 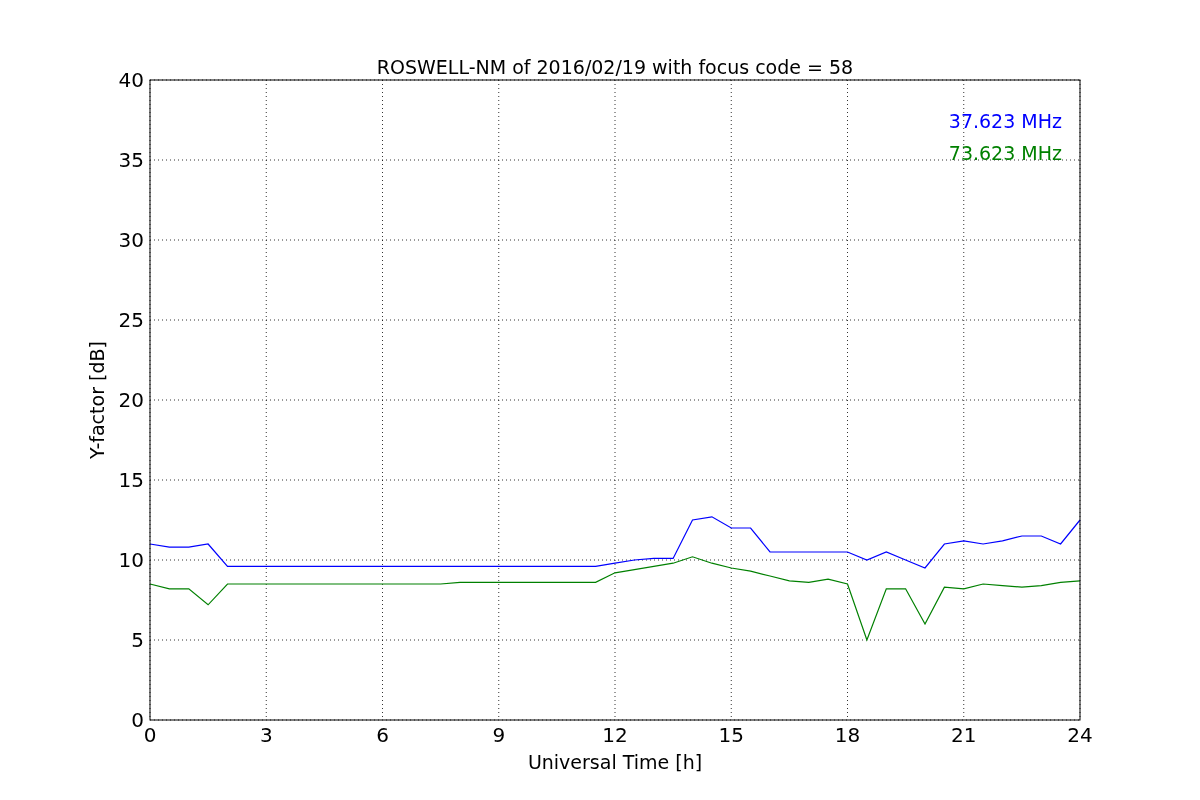 I want to click on axis-label: Universal Time [h], so click(x=615, y=762).